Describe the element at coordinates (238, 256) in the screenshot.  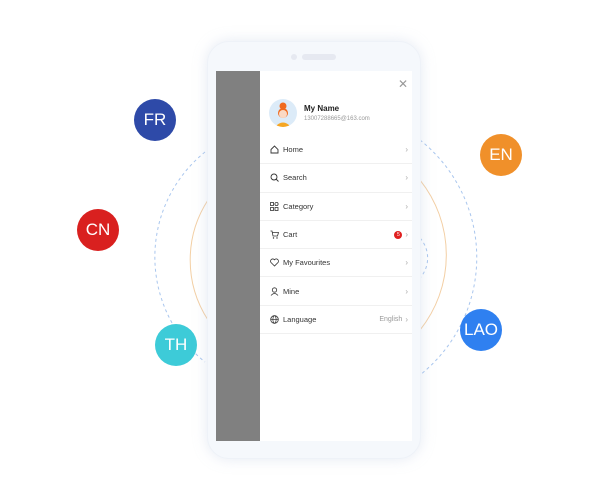
I see `overlay-mask` at that location.